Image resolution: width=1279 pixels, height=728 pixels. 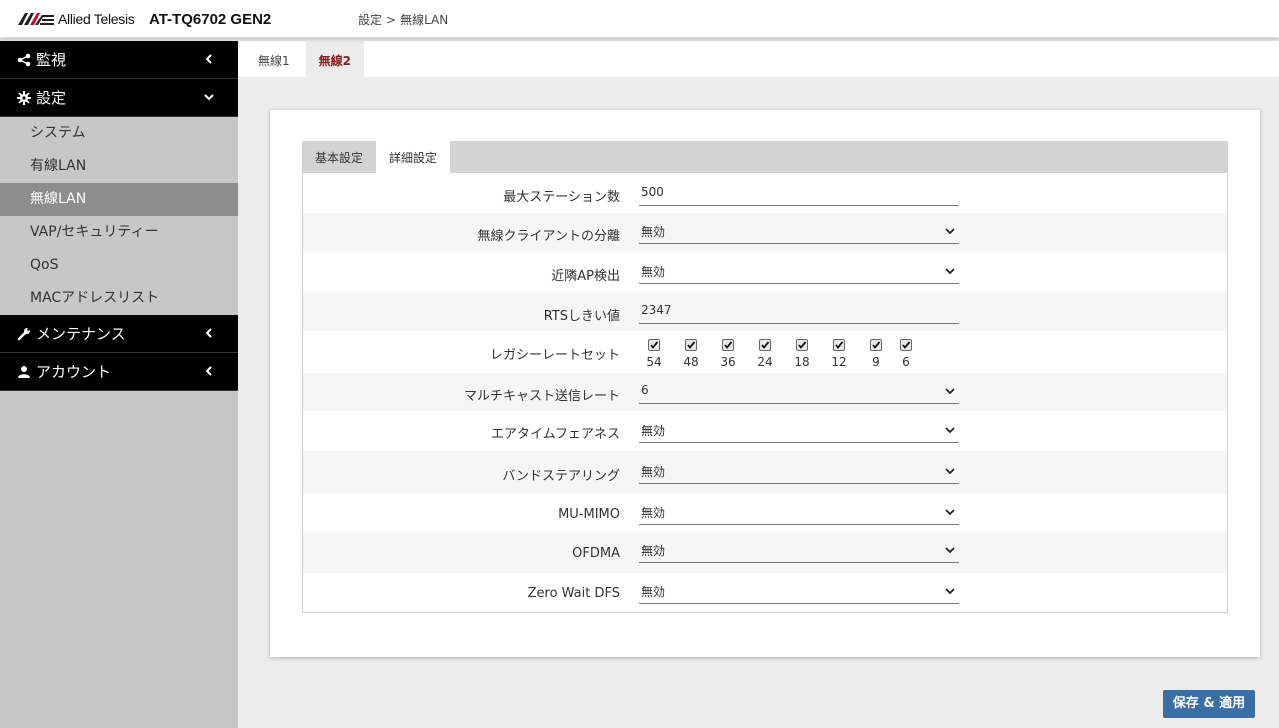 What do you see at coordinates (339, 157) in the screenshot?
I see `tab-basic-settings: 基本設定` at bounding box center [339, 157].